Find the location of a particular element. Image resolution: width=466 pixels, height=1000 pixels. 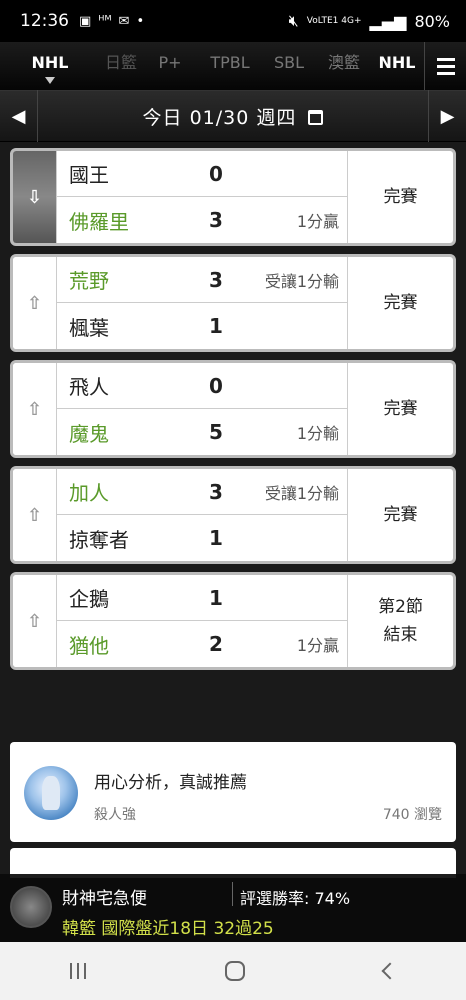

game-teams: 企鵝 1 猶他 2 1分贏 is located at coordinates (202, 621).